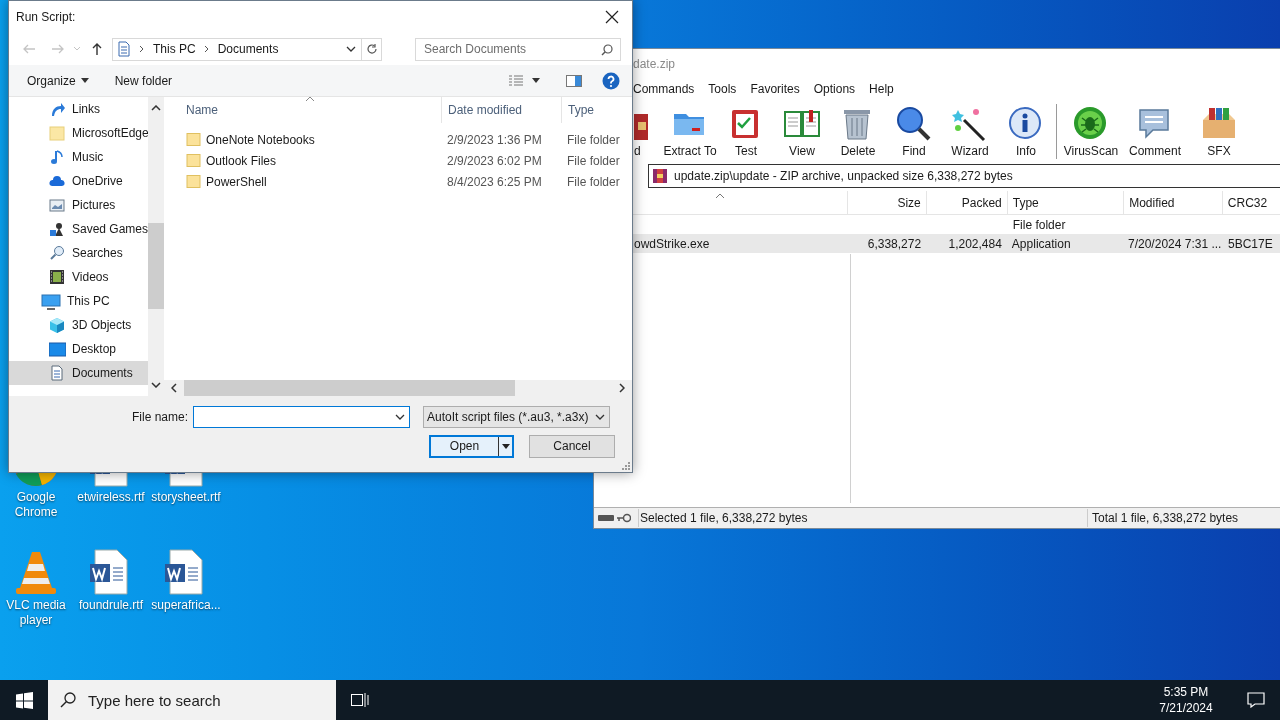 This screenshot has height=720, width=1280. Describe the element at coordinates (1041, 243) in the screenshot. I see `table-cell: Application` at that location.